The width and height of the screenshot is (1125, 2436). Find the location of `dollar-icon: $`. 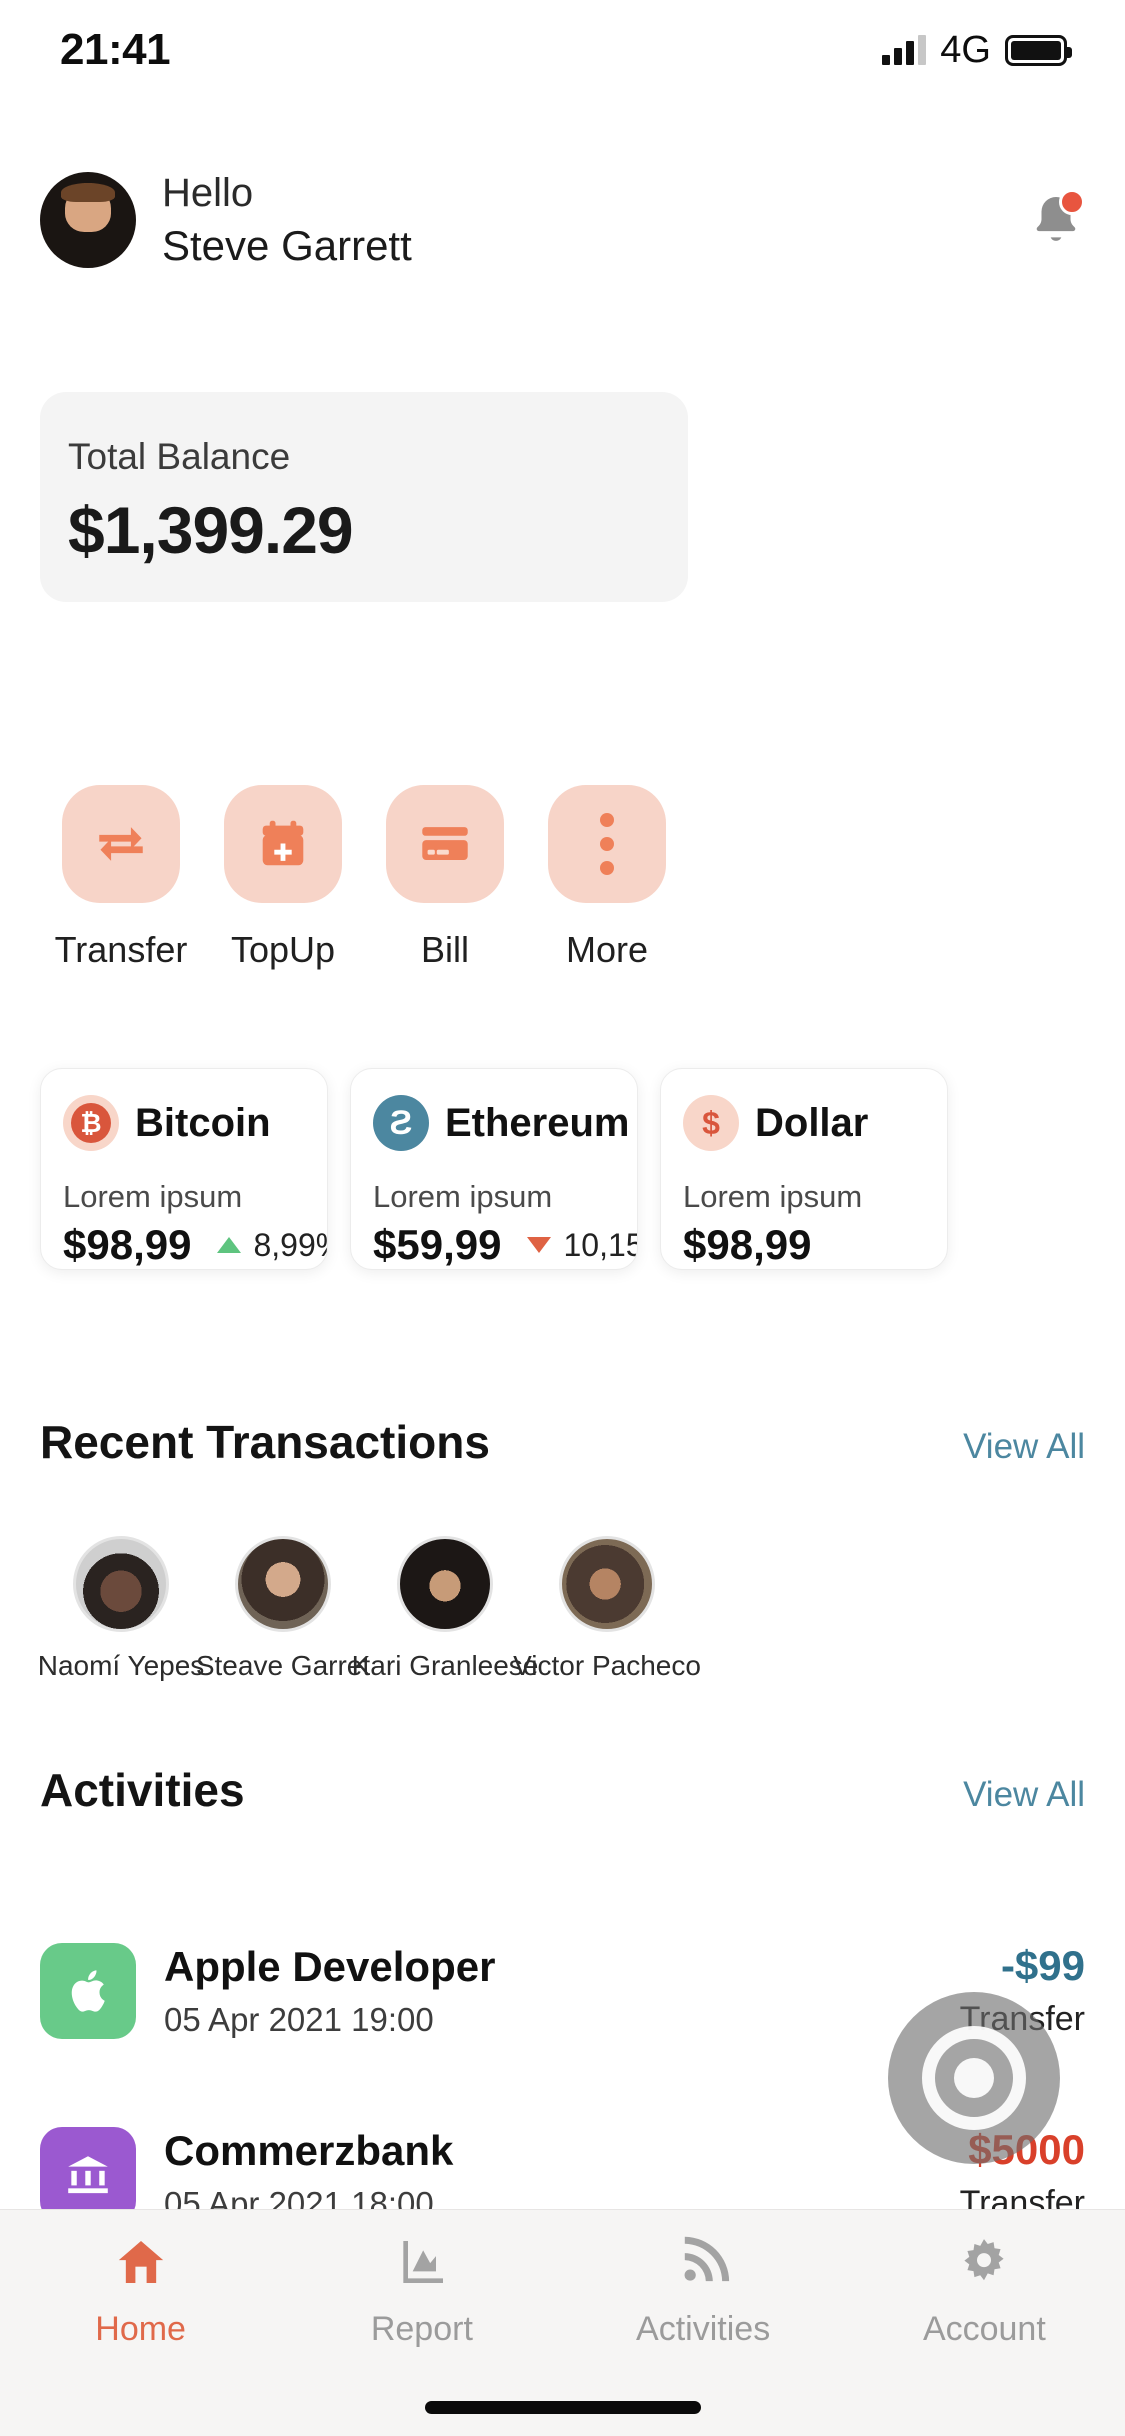

dollar-icon: $ is located at coordinates (711, 1123).